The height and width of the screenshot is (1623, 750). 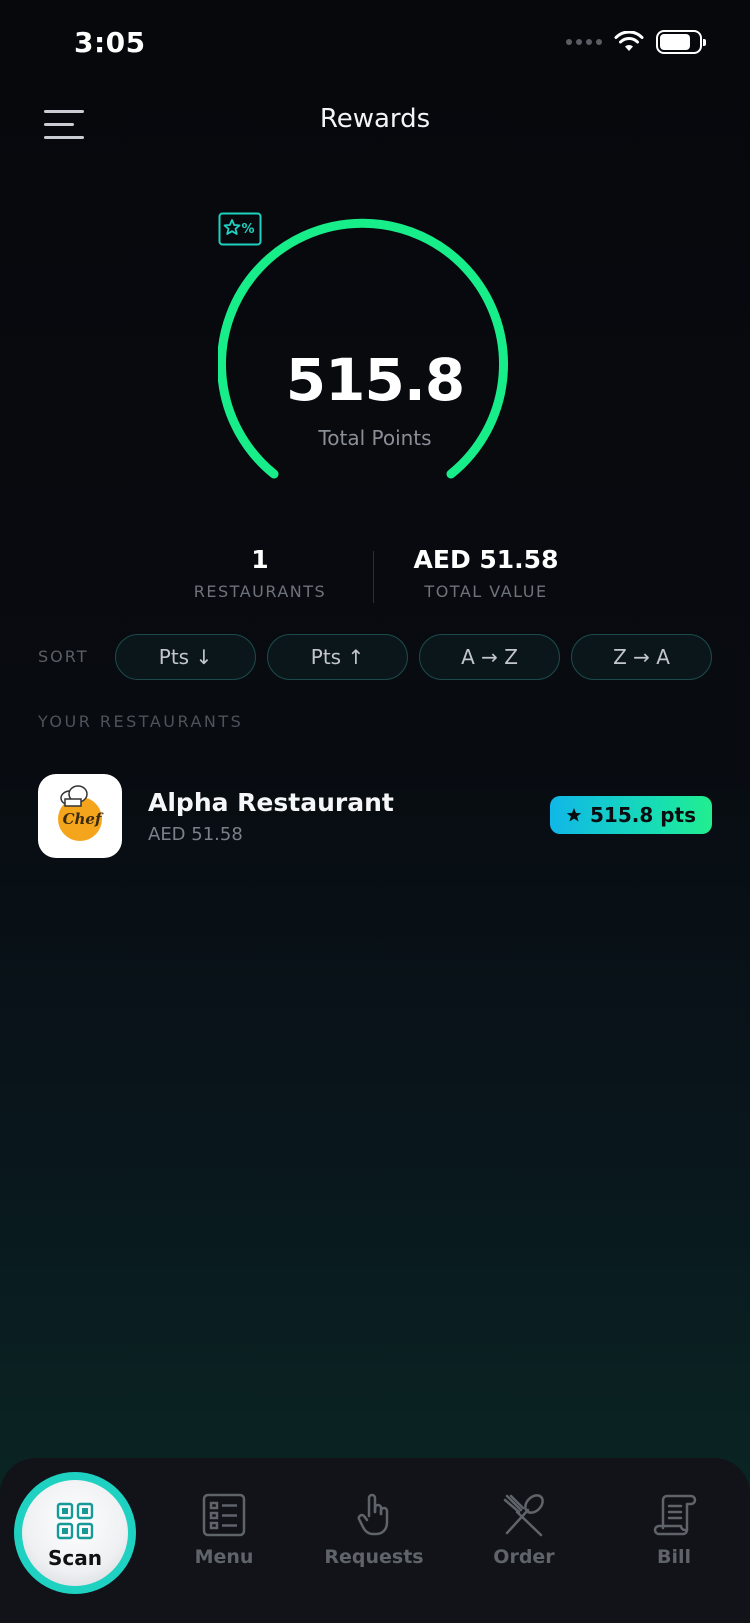 I want to click on status-bar: 3:05, so click(x=375, y=43).